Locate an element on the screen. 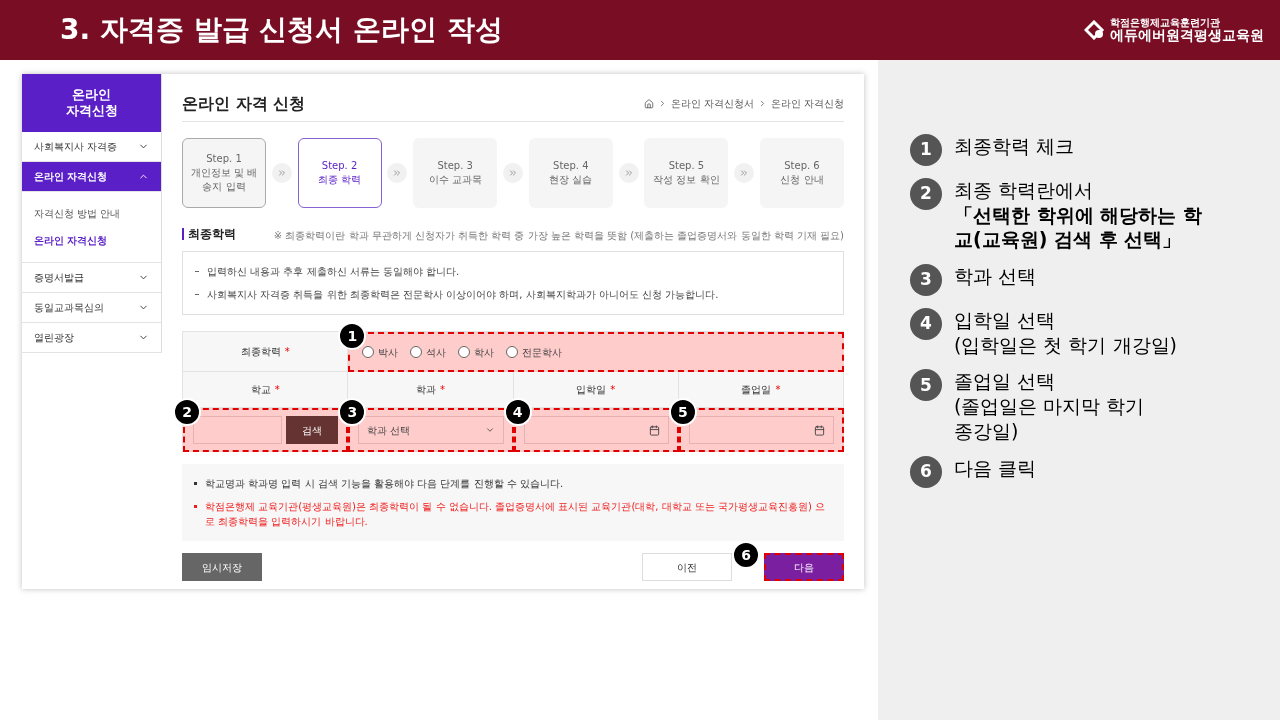  instruction-text: 입학일 선택 (입학일은 첫 학기 개강일) is located at coordinates (1065, 333).